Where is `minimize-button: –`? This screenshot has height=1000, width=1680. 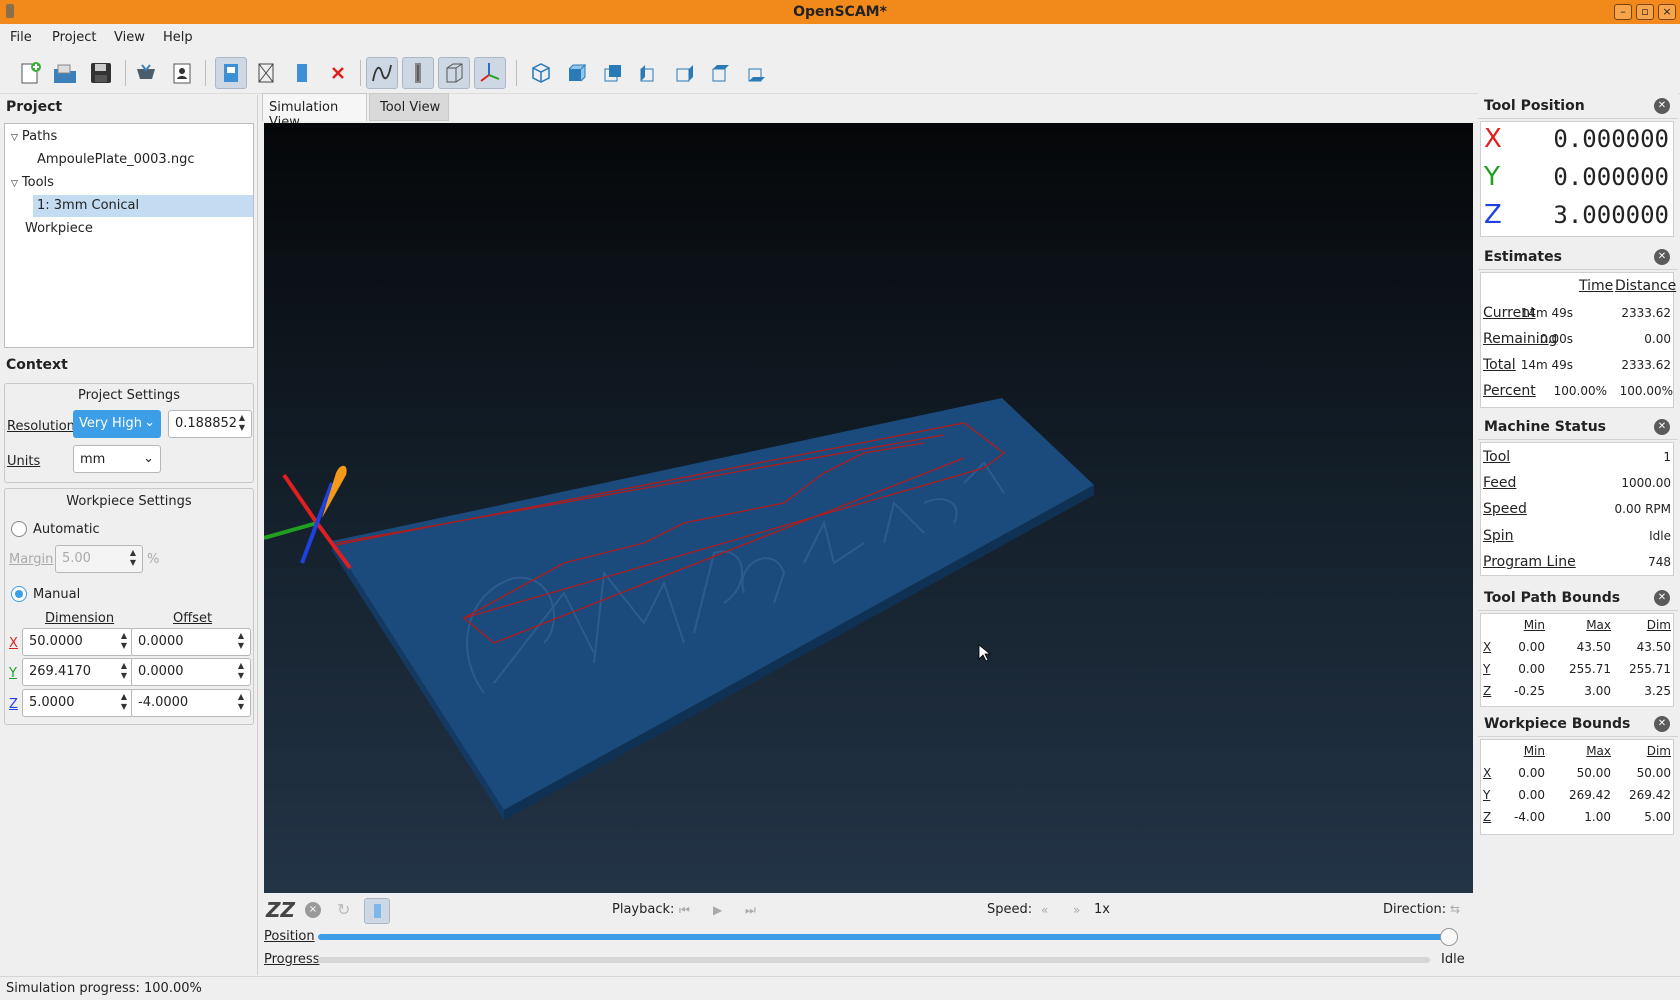
minimize-button: – is located at coordinates (1623, 12).